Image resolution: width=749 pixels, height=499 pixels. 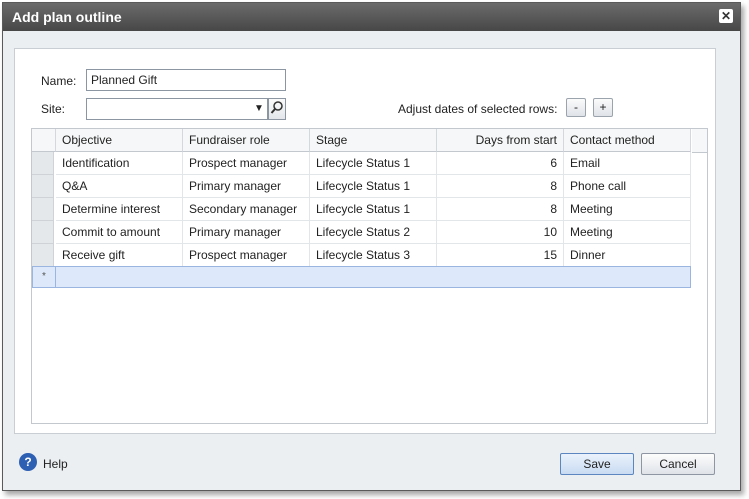 What do you see at coordinates (500, 255) in the screenshot?
I see `days-from-start-cell: 15` at bounding box center [500, 255].